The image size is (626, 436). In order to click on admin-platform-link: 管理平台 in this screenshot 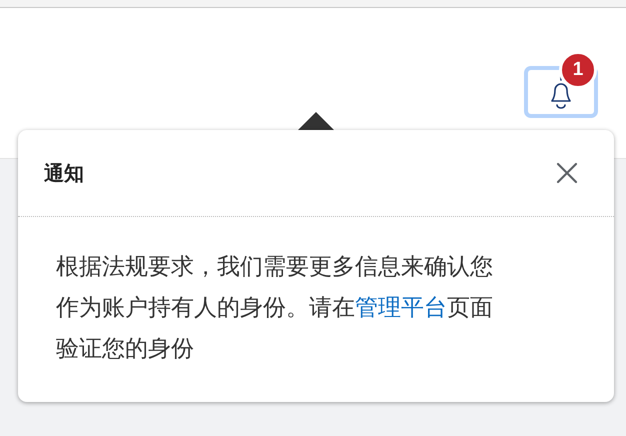, I will do `click(401, 308)`.